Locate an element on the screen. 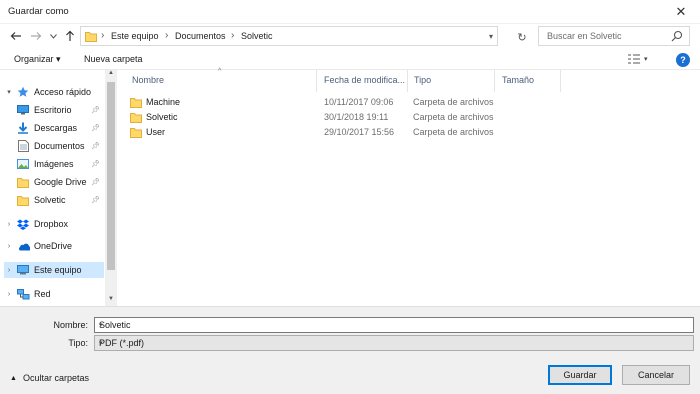  forward-button is located at coordinates (36, 36).